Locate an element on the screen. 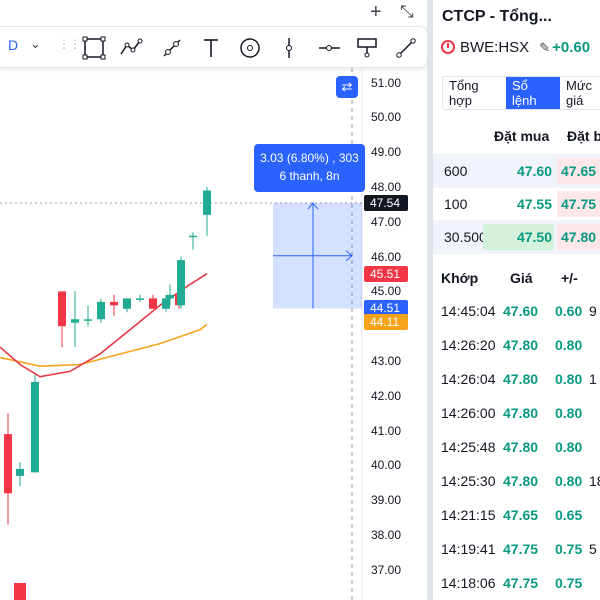  pencil-icon: ✎ is located at coordinates (544, 47).